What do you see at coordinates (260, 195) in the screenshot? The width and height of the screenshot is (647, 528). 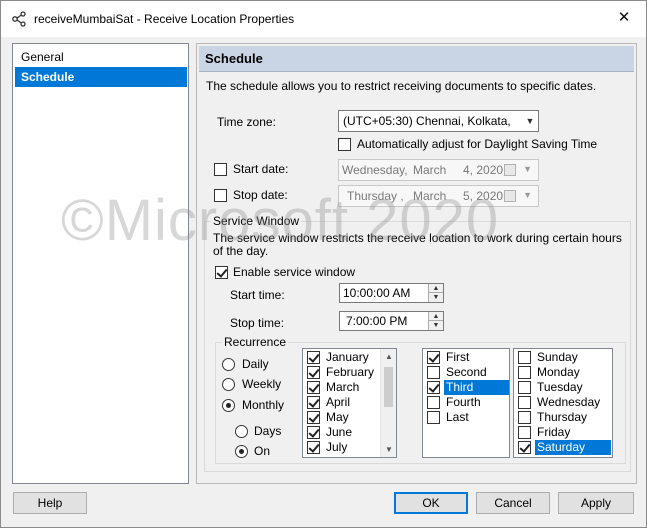 I see `stop-date-label: Stop date:` at bounding box center [260, 195].